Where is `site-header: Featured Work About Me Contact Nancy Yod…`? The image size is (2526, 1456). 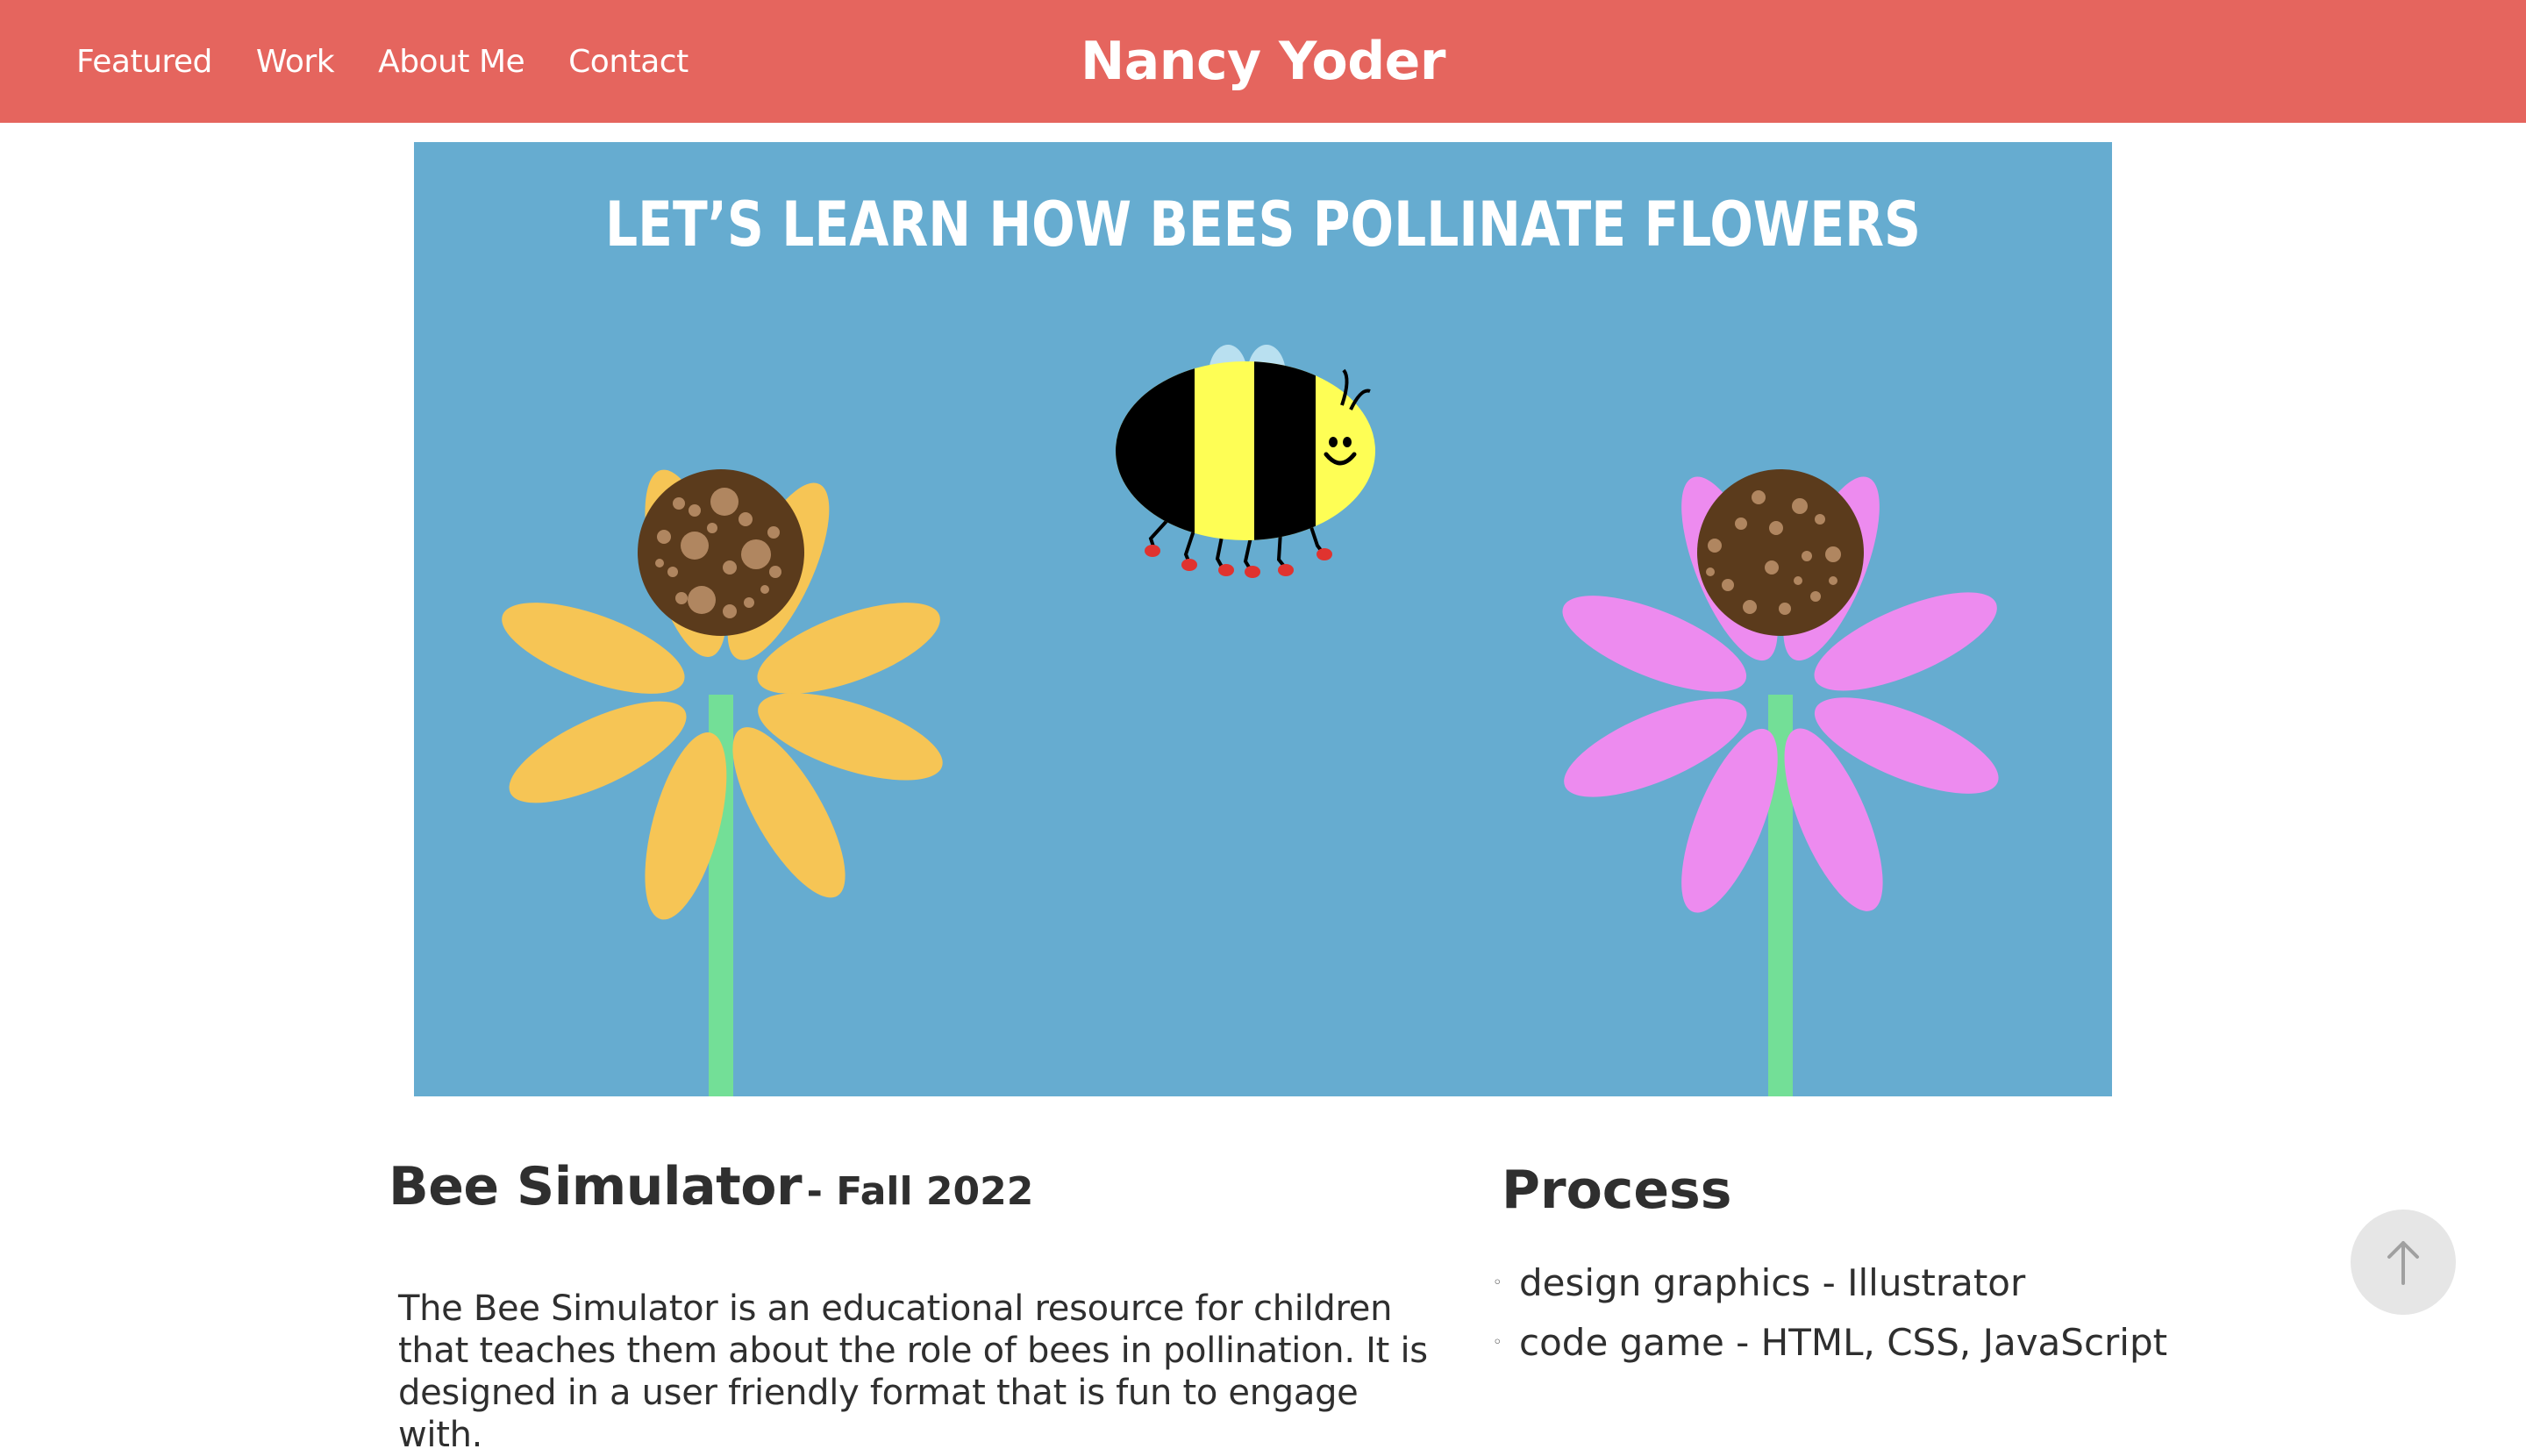
site-header: Featured Work About Me Contact Nancy Yod… is located at coordinates (1263, 61).